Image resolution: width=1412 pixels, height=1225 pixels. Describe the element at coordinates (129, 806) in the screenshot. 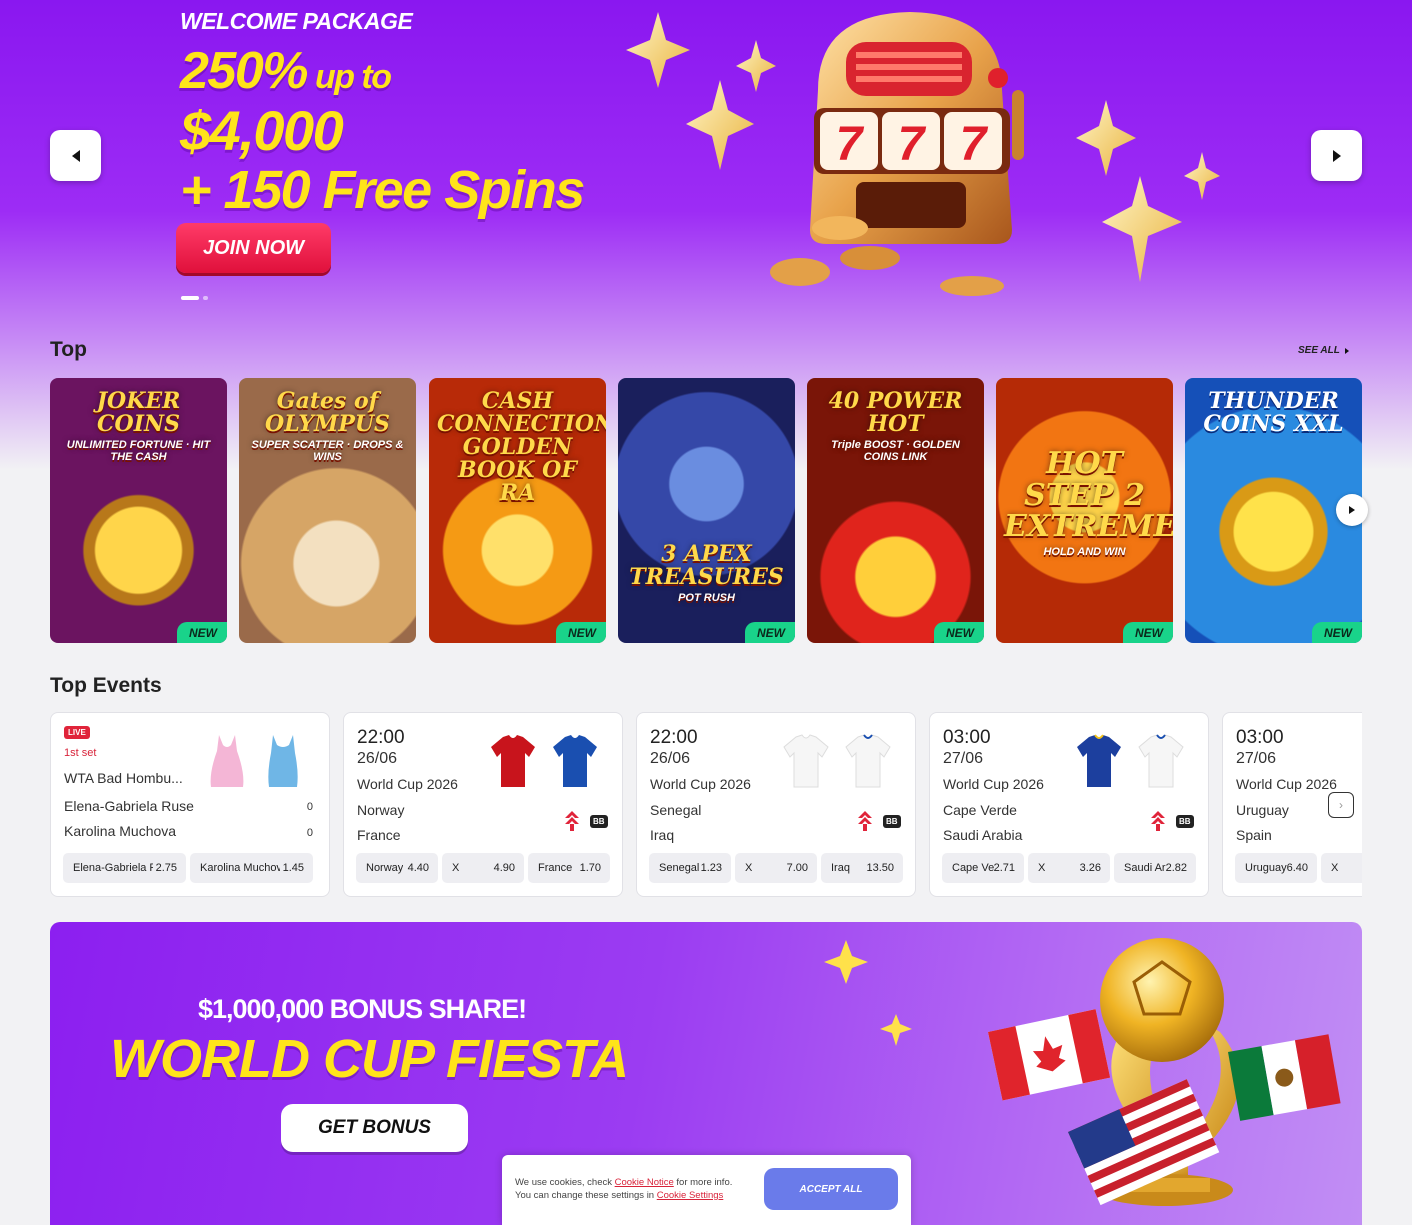

I see `event-team-home: Elena-Gabriela Ruse` at that location.